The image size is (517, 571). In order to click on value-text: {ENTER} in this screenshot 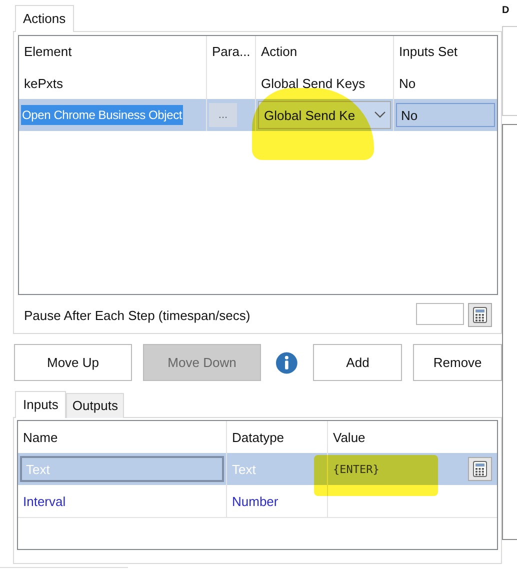, I will do `click(356, 469)`.